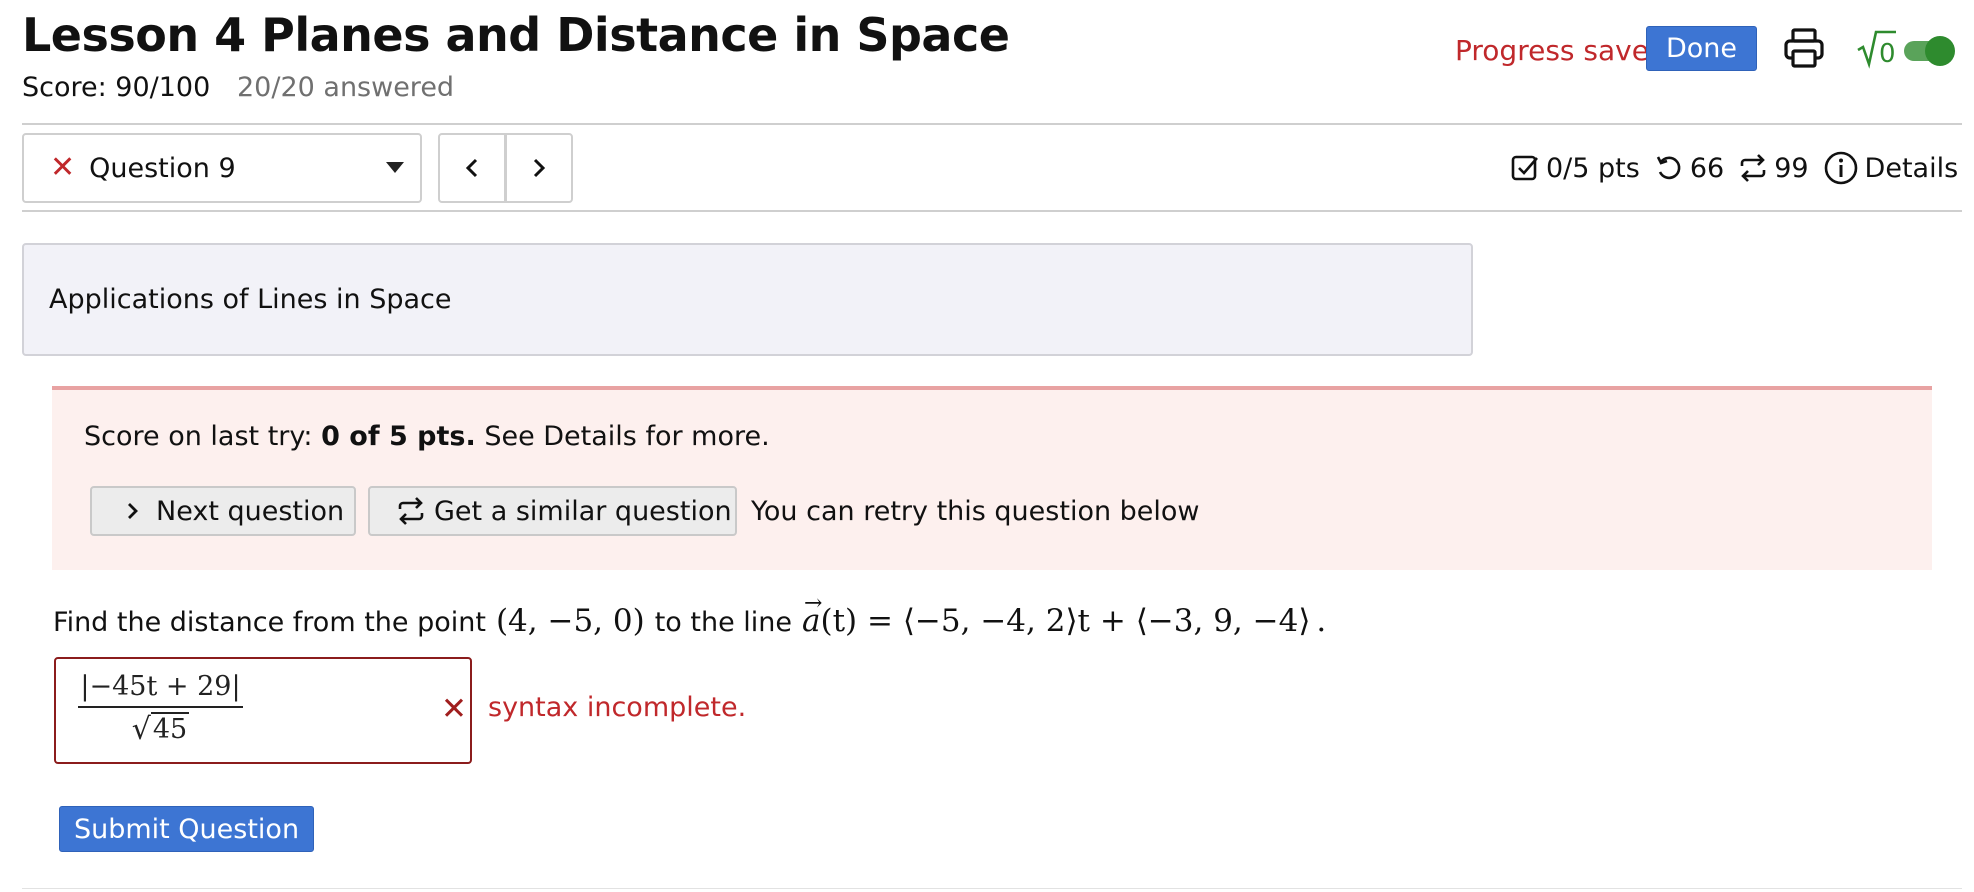 Image resolution: width=1974 pixels, height=892 pixels. I want to click on next-question-button: Next question, so click(223, 511).